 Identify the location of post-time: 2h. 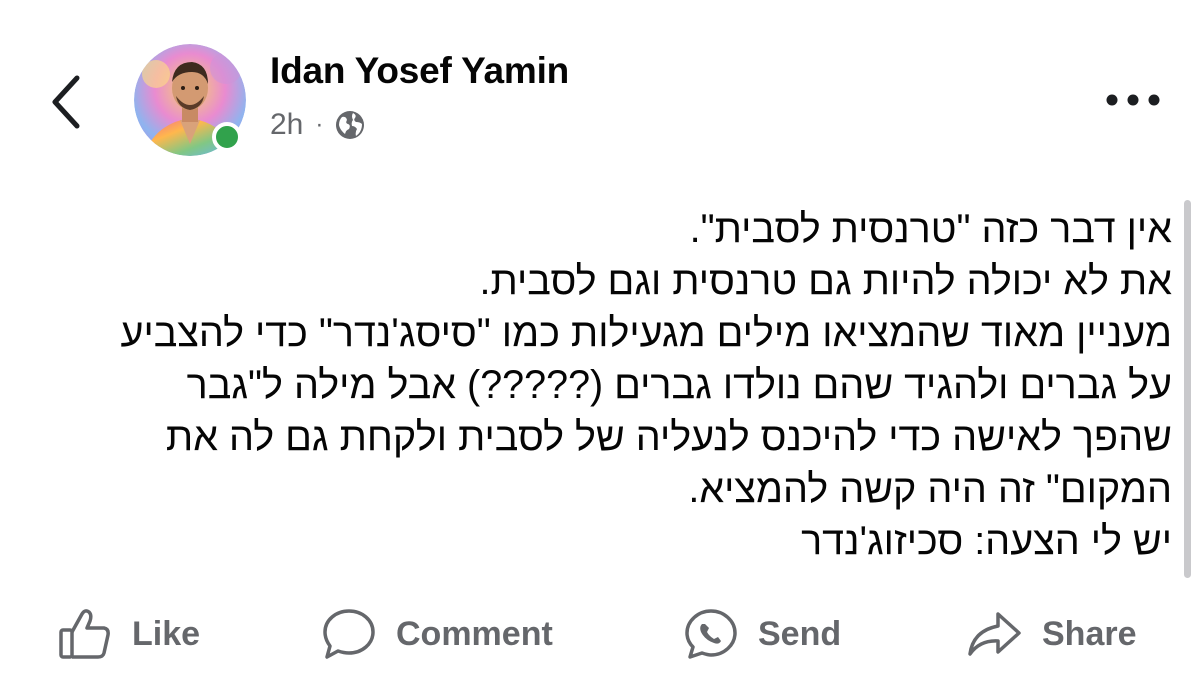
(286, 125).